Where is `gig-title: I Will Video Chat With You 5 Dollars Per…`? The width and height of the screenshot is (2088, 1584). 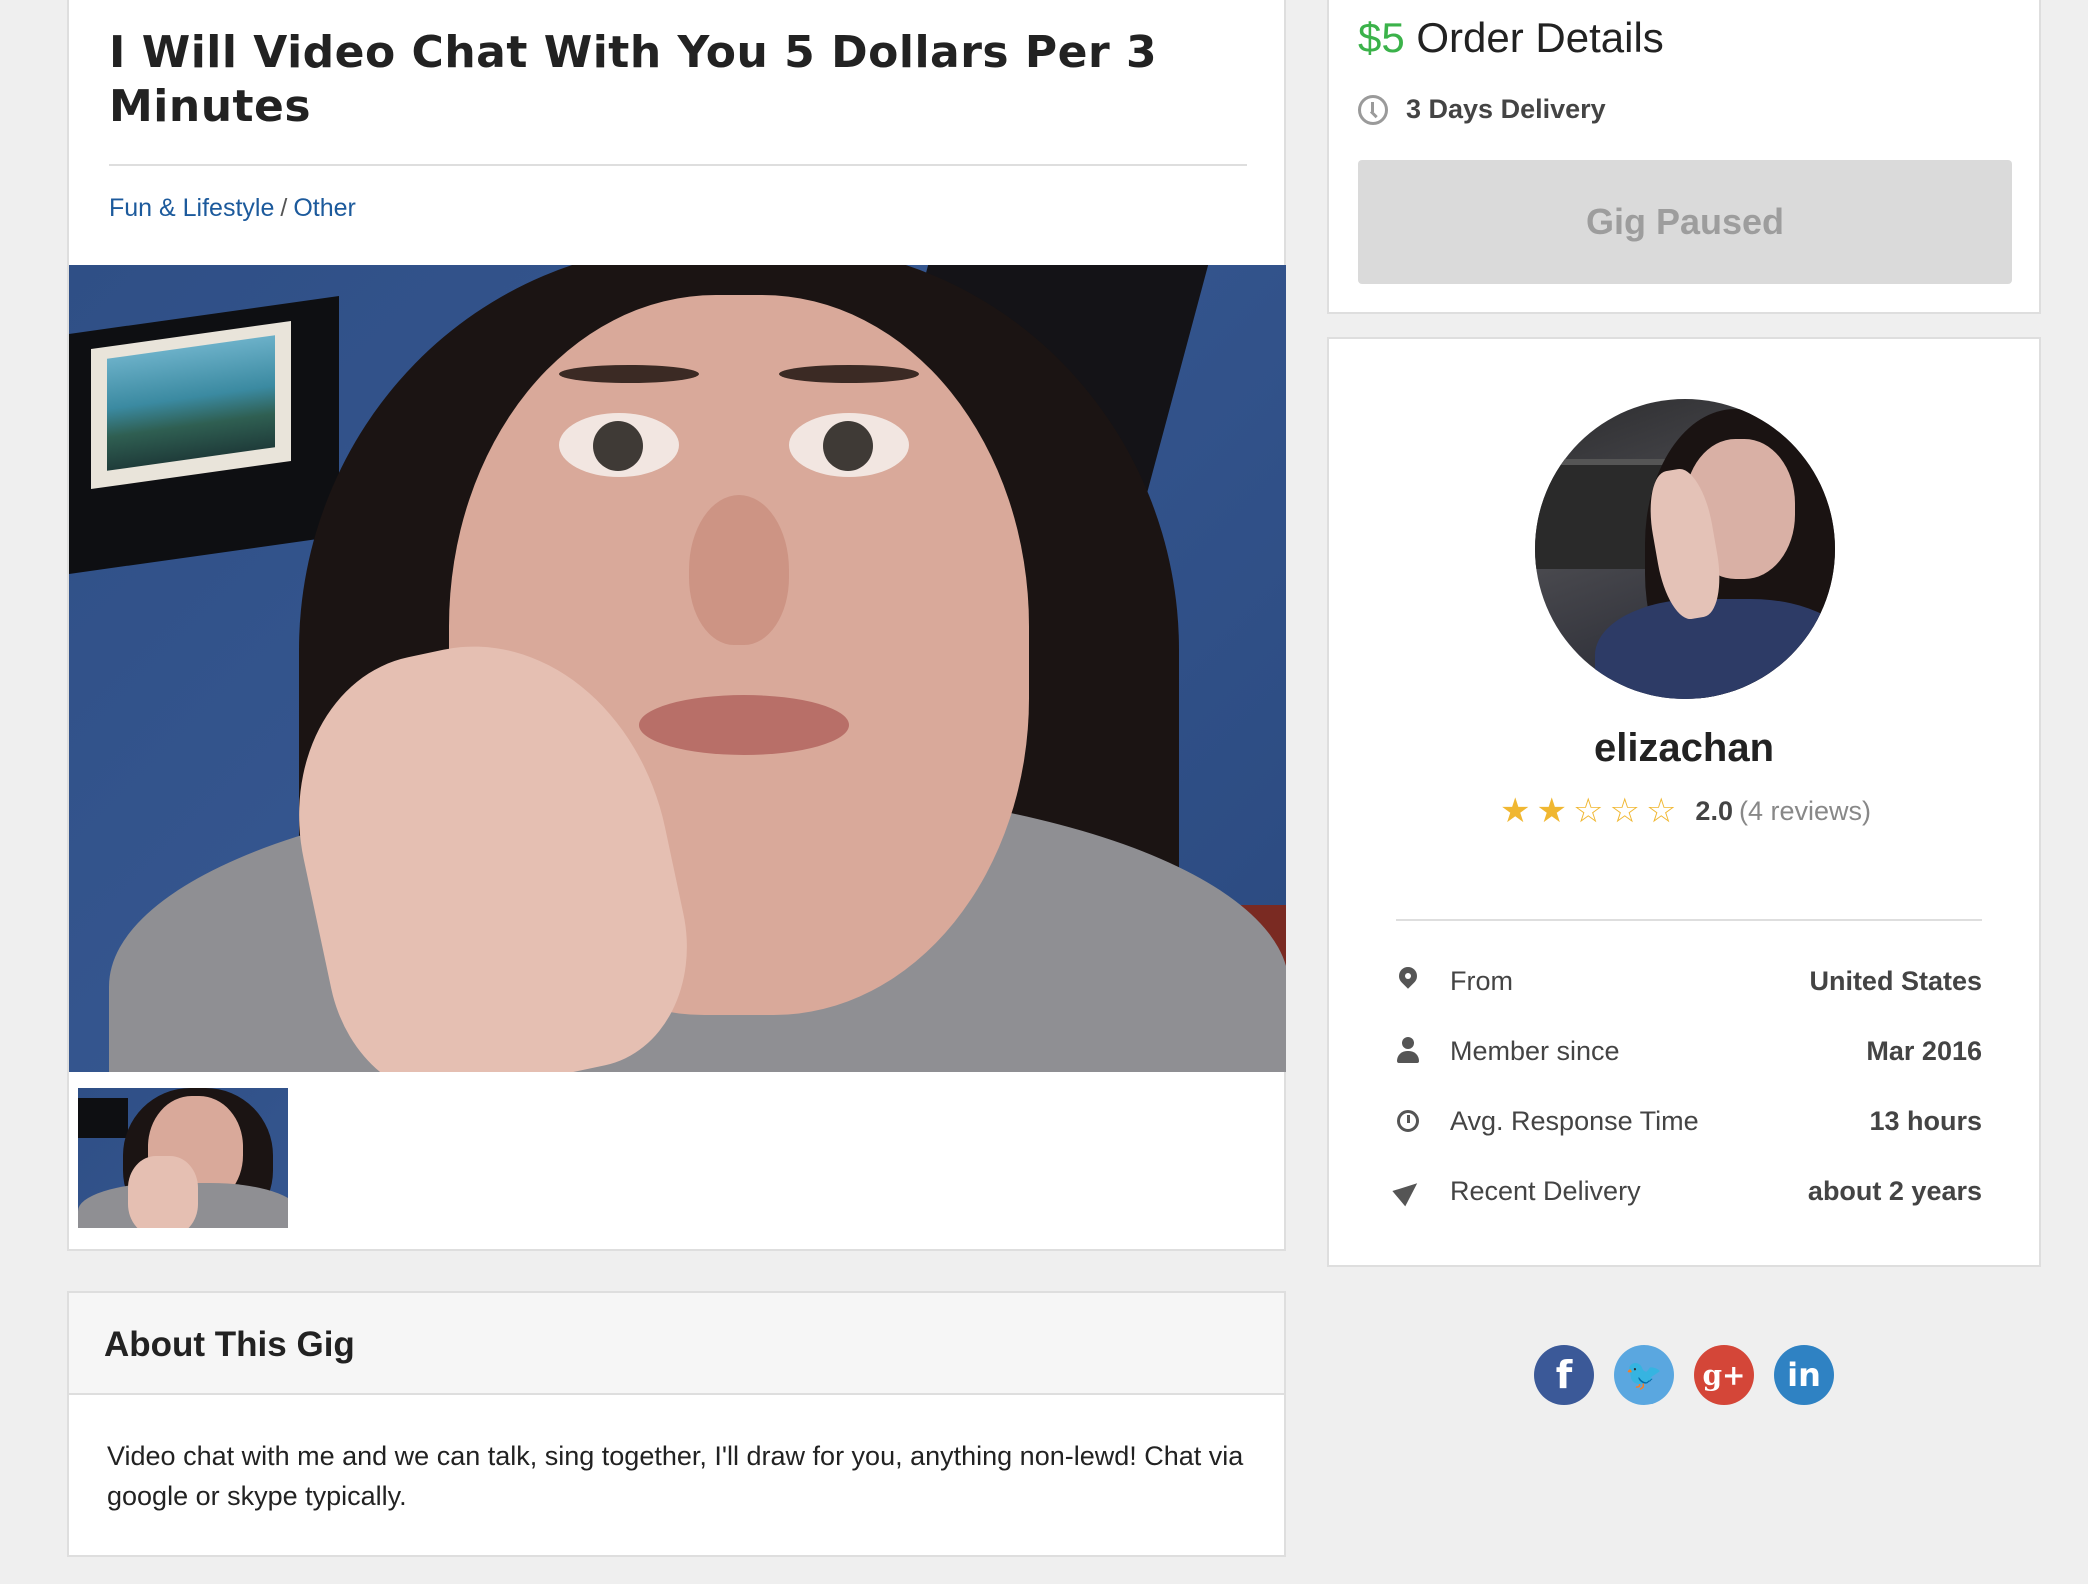
gig-title: I Will Video Chat With You 5 Dollars Per… is located at coordinates (633, 79).